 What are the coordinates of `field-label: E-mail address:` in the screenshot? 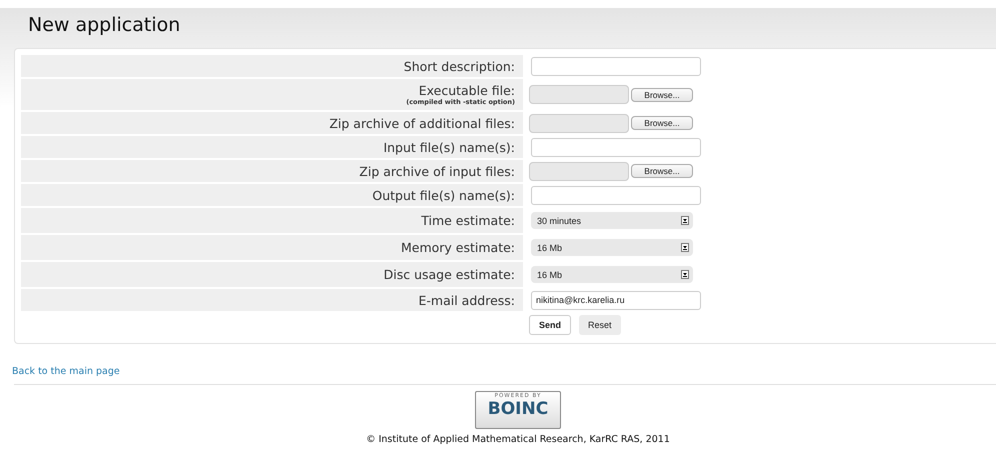 It's located at (466, 300).